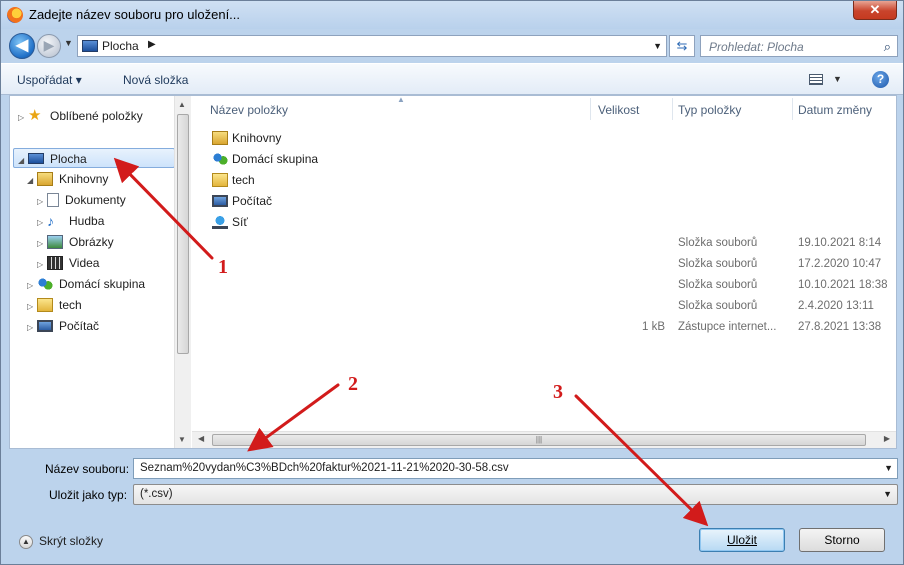 The width and height of the screenshot is (904, 565). Describe the element at coordinates (836, 306) in the screenshot. I see `file-date: 2.4.2020 13:11` at that location.